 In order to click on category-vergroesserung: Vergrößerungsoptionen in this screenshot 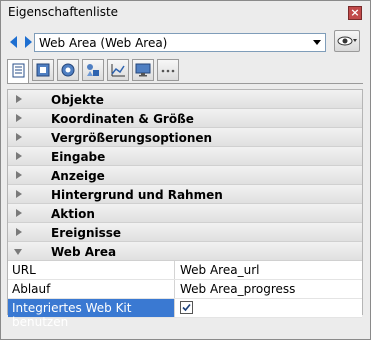, I will do `click(185, 137)`.